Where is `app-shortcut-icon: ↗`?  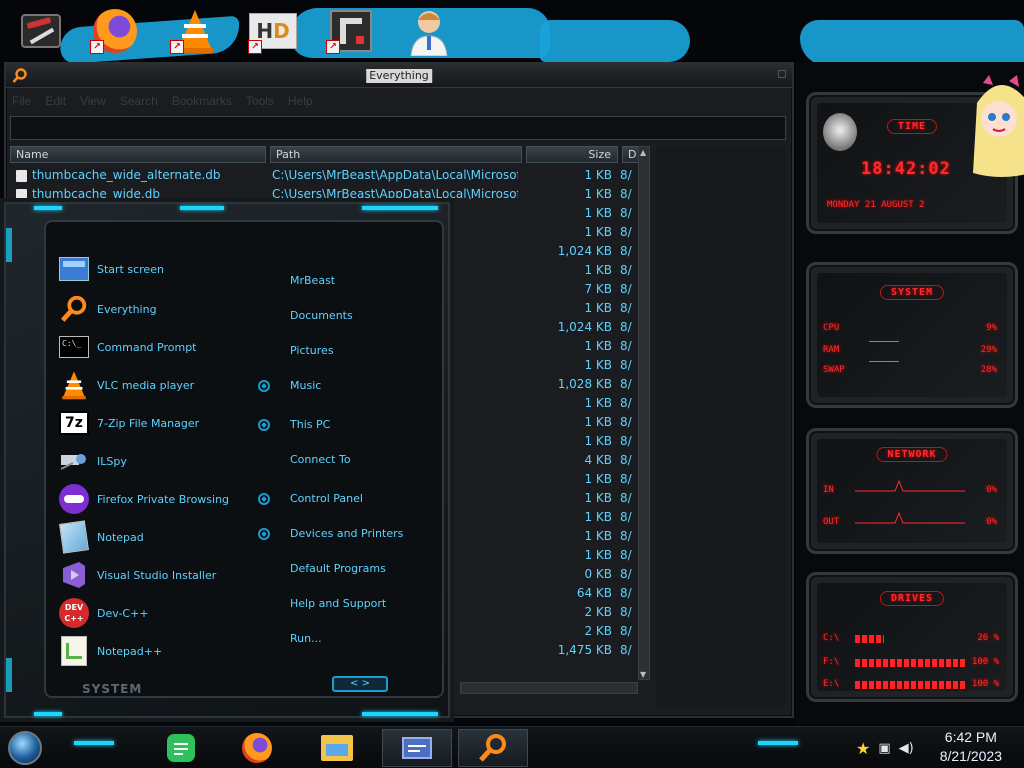
app-shortcut-icon: ↗ is located at coordinates (351, 31).